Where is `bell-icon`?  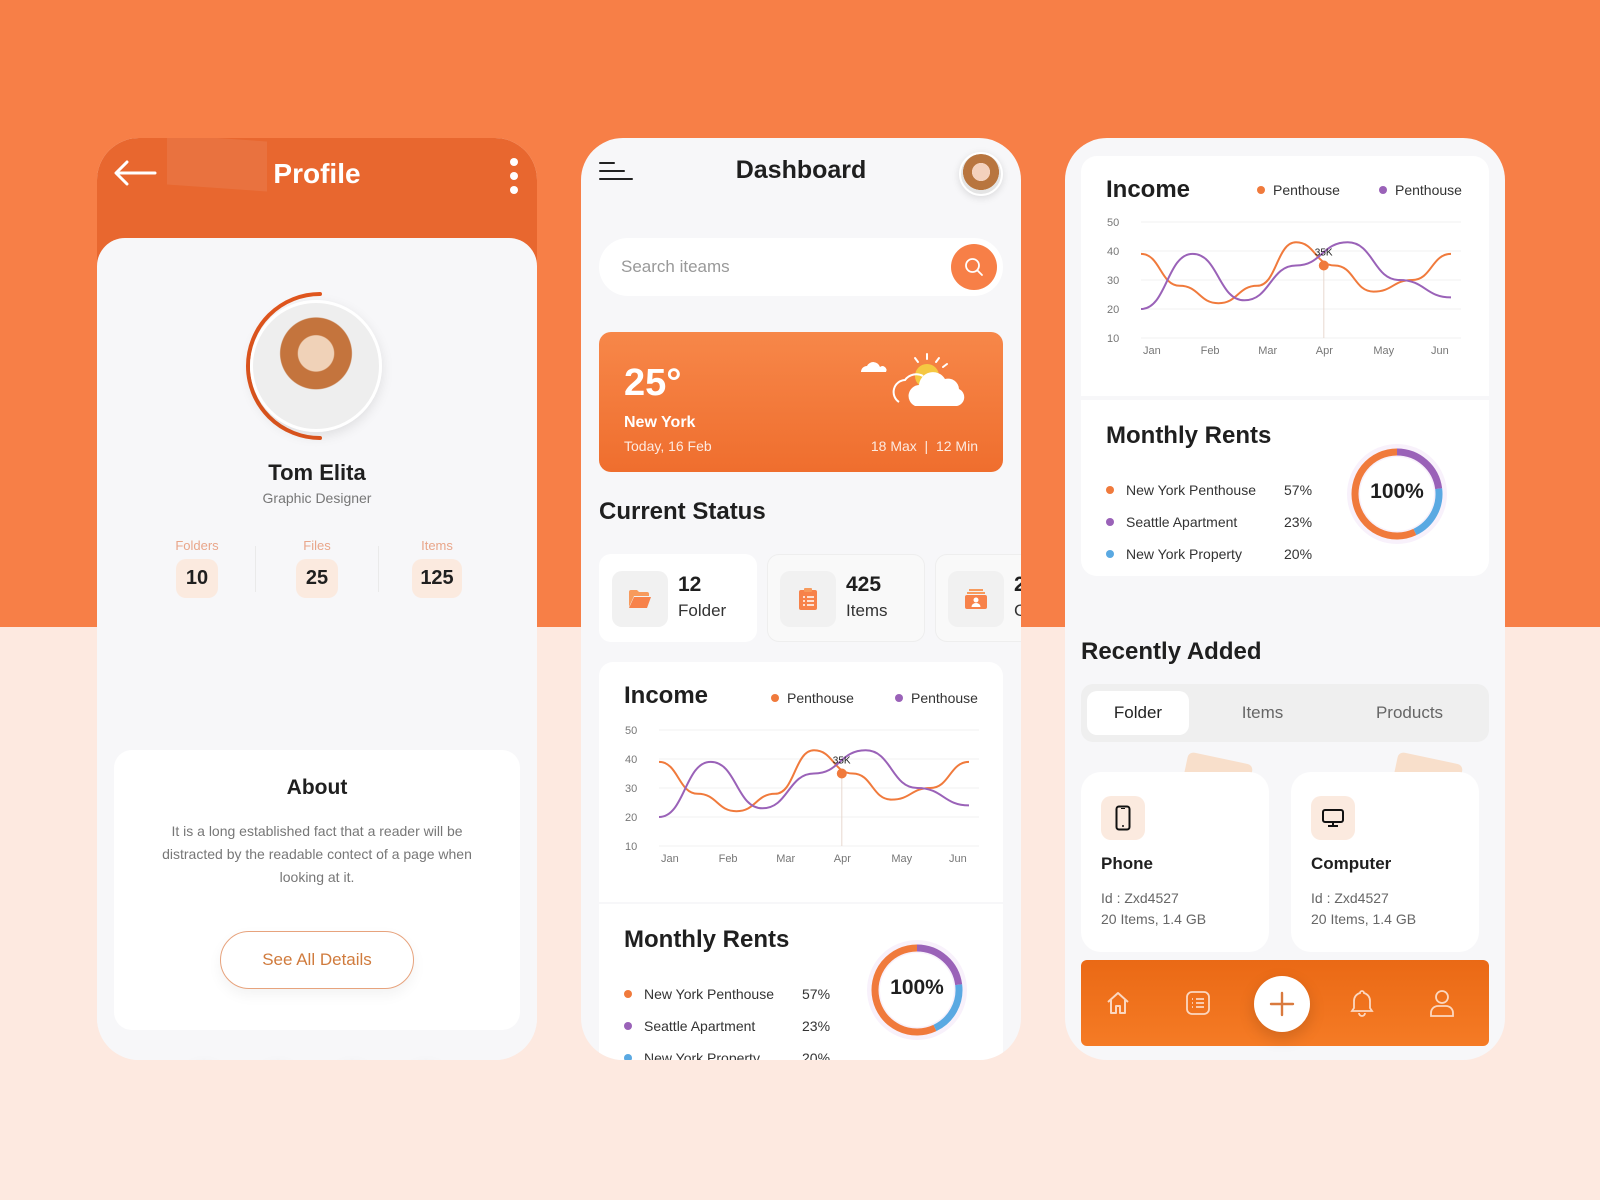
bell-icon is located at coordinates (1362, 1003).